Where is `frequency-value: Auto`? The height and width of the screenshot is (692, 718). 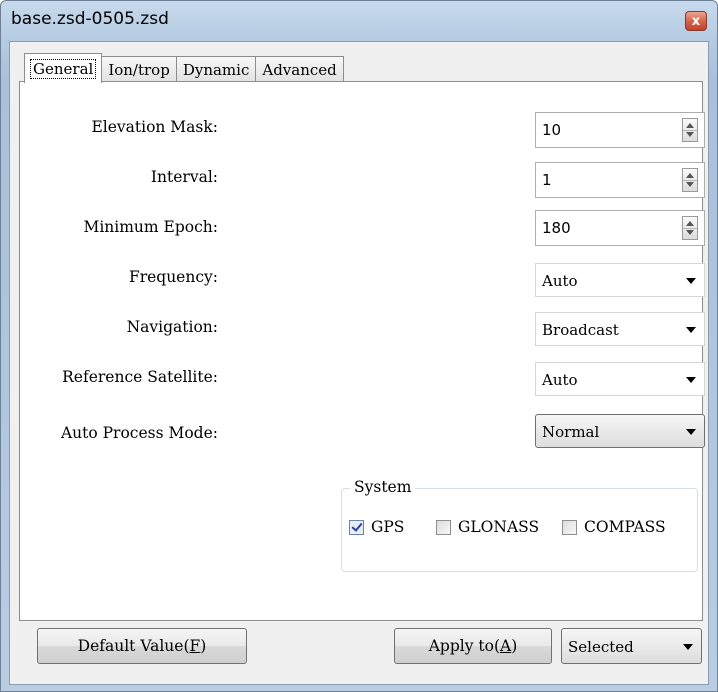
frequency-value: Auto is located at coordinates (560, 281).